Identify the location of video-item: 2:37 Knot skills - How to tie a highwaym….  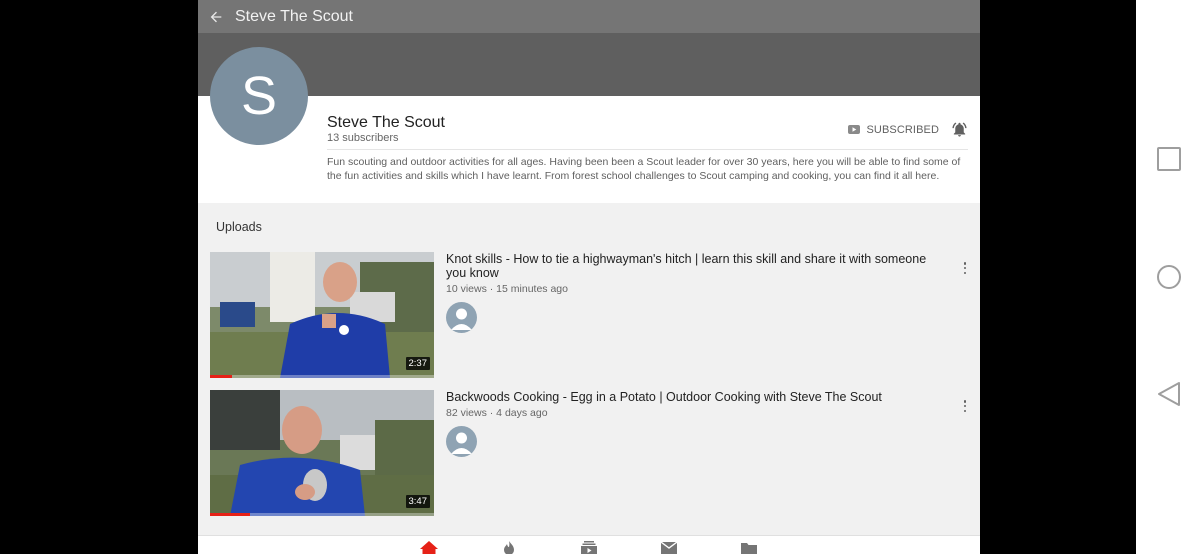
(590, 315).